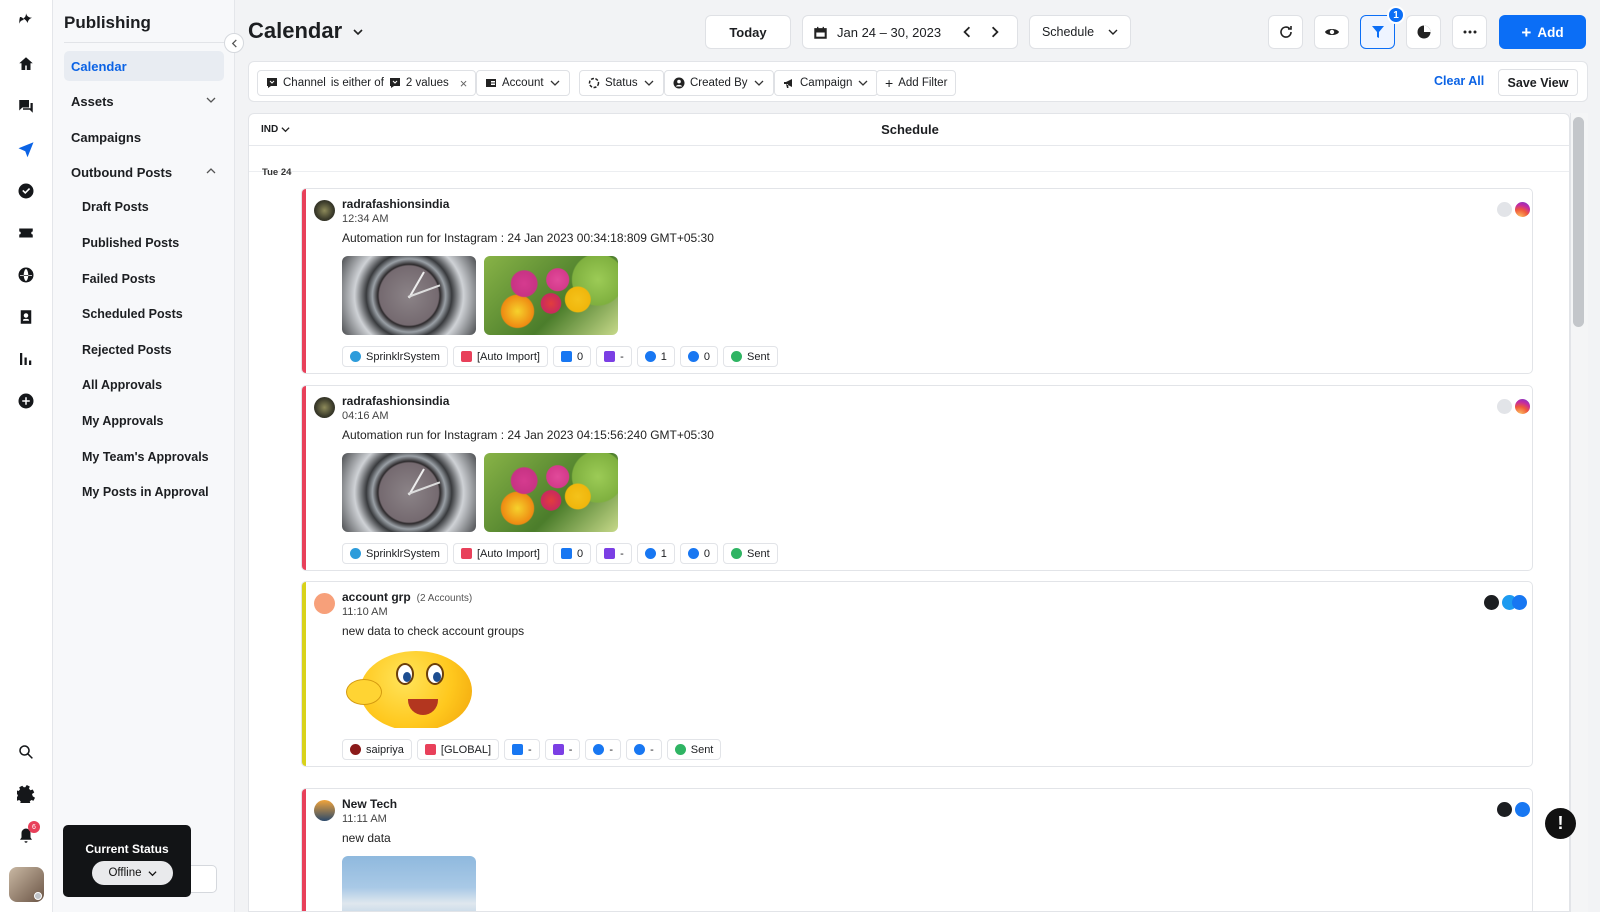 The width and height of the screenshot is (1600, 912). Describe the element at coordinates (409, 883) in the screenshot. I see `sky-image` at that location.